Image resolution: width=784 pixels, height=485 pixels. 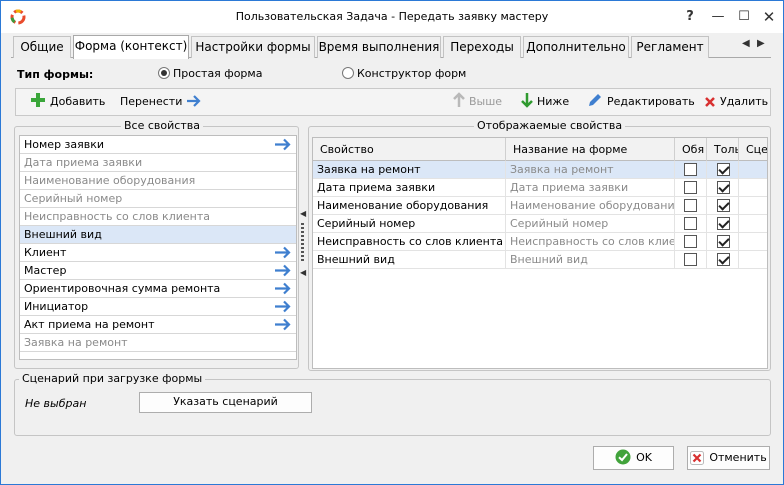 I want to click on tab-regulation: Регламент, so click(x=670, y=47).